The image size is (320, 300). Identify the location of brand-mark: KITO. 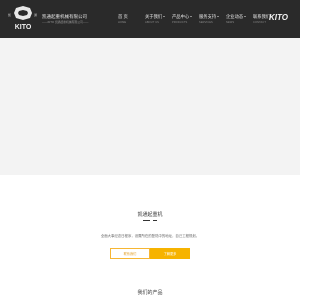
(282, 17).